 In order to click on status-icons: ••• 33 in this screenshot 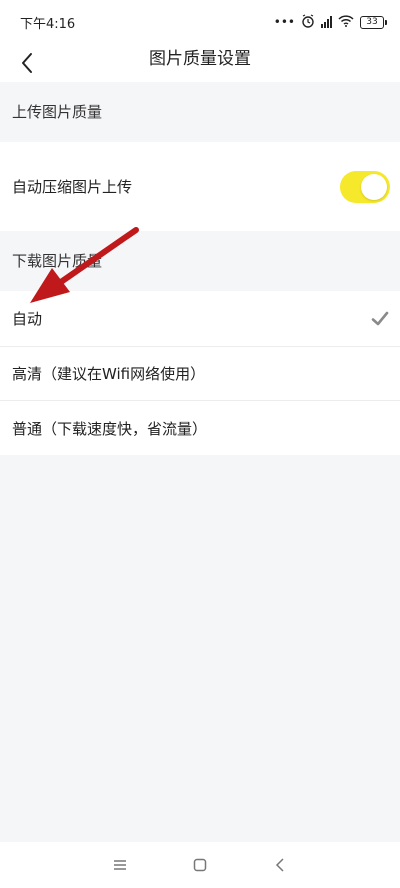, I will do `click(330, 22)`.